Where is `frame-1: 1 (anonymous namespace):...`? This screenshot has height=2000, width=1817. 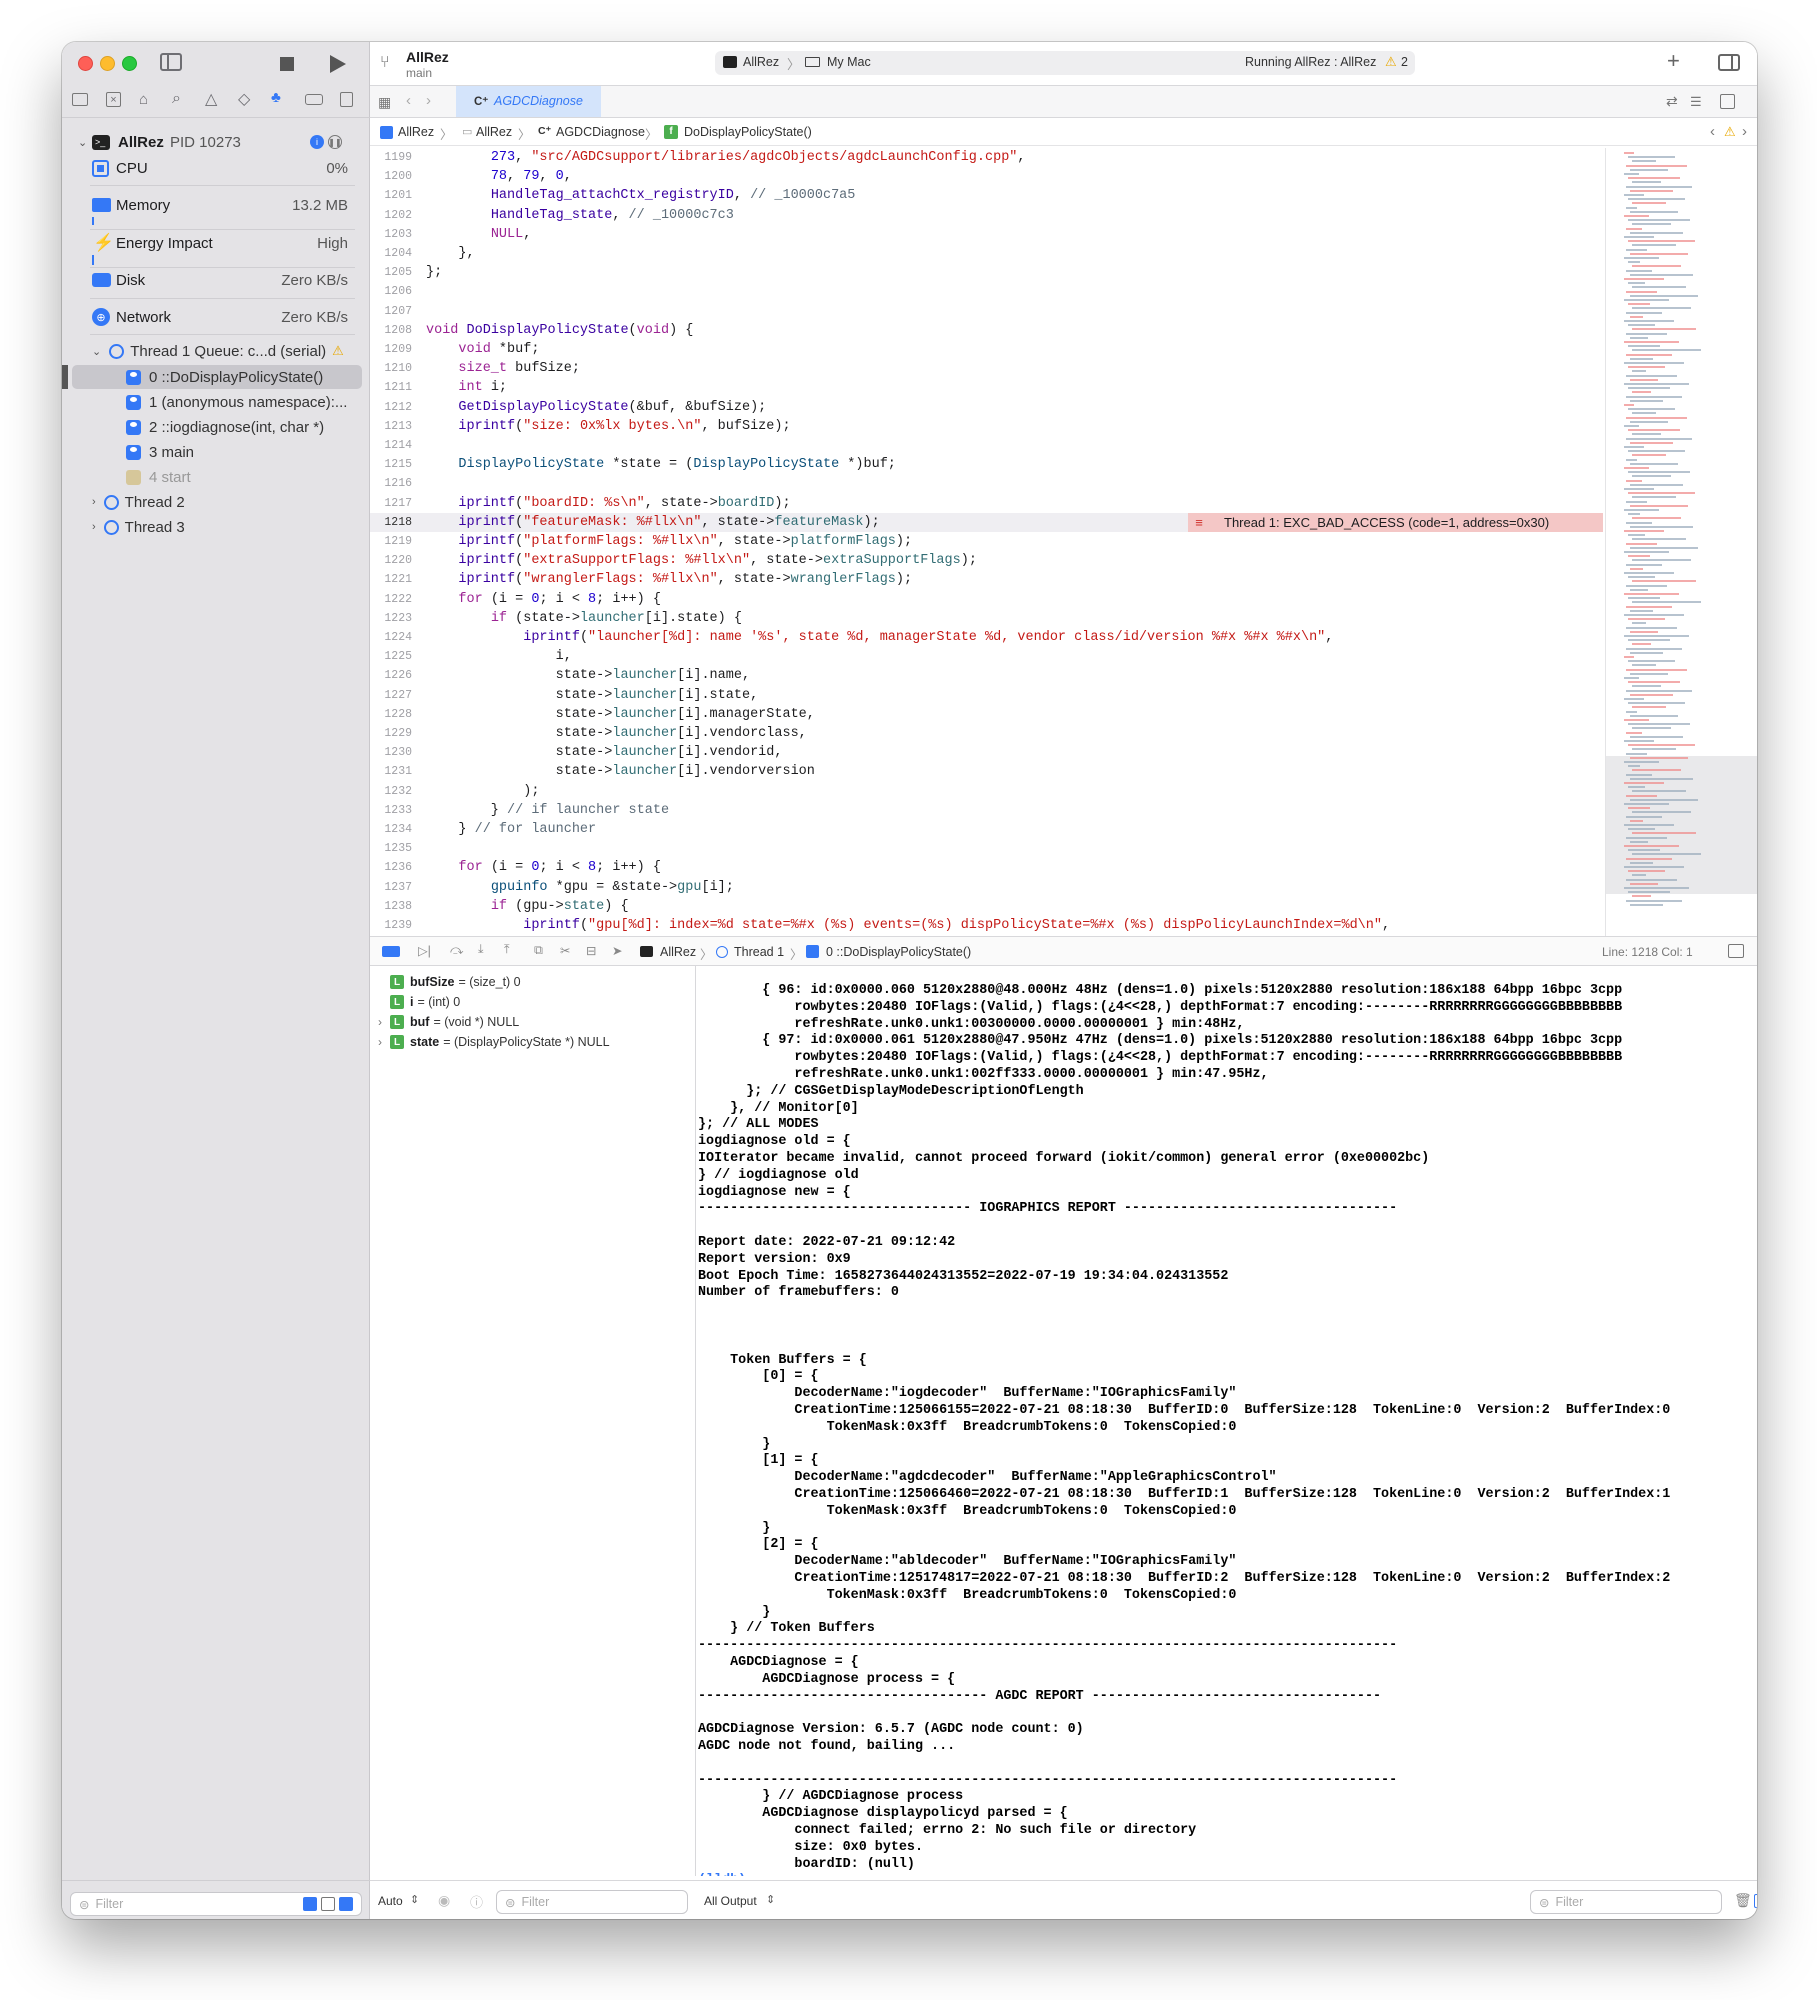
frame-1: 1 (anonymous namespace):... is located at coordinates (236, 402).